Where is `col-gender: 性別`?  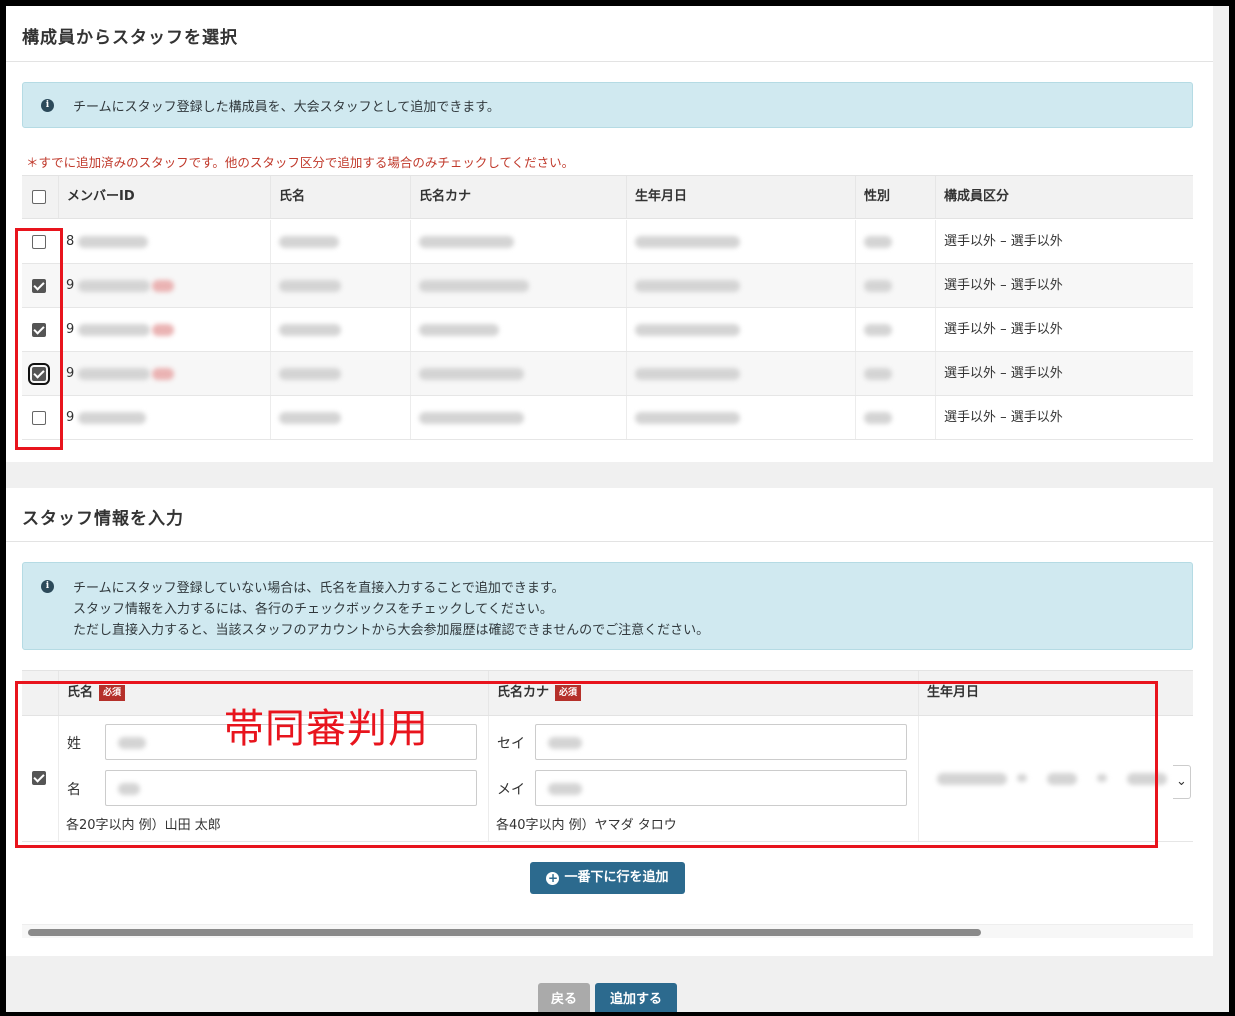
col-gender: 性別 is located at coordinates (895, 197).